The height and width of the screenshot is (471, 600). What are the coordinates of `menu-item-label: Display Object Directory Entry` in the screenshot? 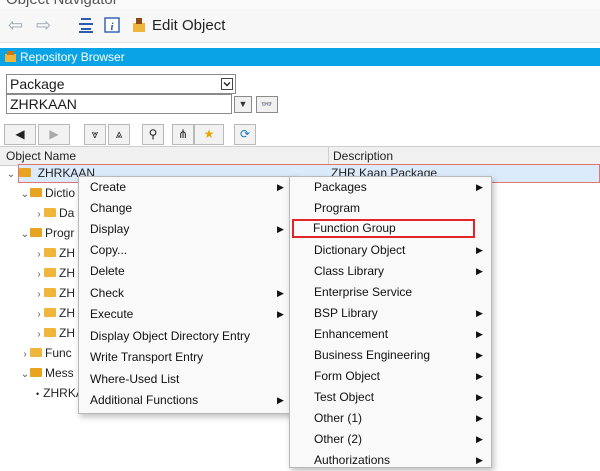 It's located at (170, 336).